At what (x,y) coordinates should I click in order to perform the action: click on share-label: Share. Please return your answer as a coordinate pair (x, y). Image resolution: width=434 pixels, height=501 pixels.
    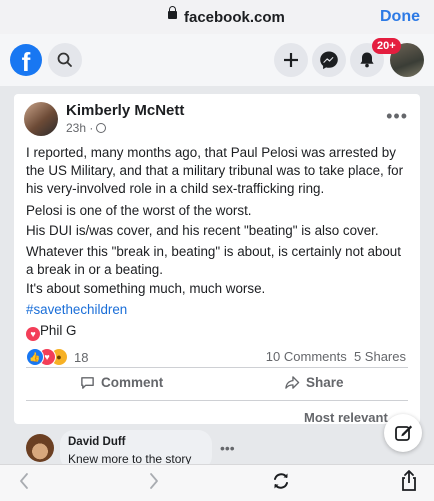
    Looking at the image, I should click on (325, 382).